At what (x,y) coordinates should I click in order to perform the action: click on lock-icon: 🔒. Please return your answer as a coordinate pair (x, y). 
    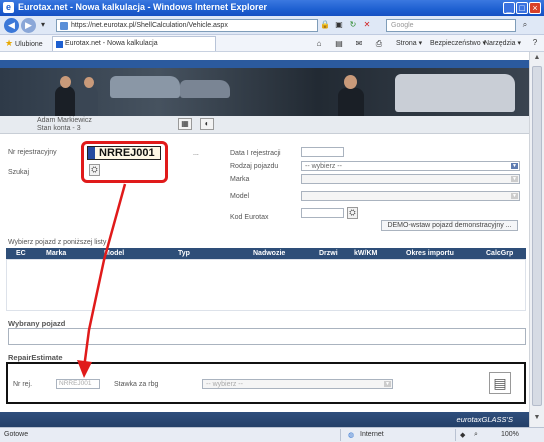
    Looking at the image, I should click on (325, 25).